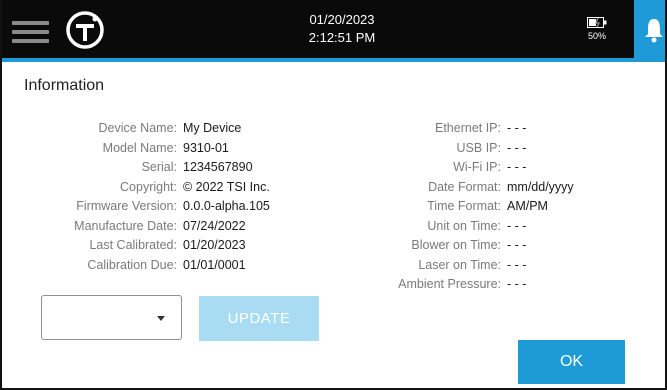 The height and width of the screenshot is (390, 667). What do you see at coordinates (456, 245) in the screenshot?
I see `info-label: Blower on Time:` at bounding box center [456, 245].